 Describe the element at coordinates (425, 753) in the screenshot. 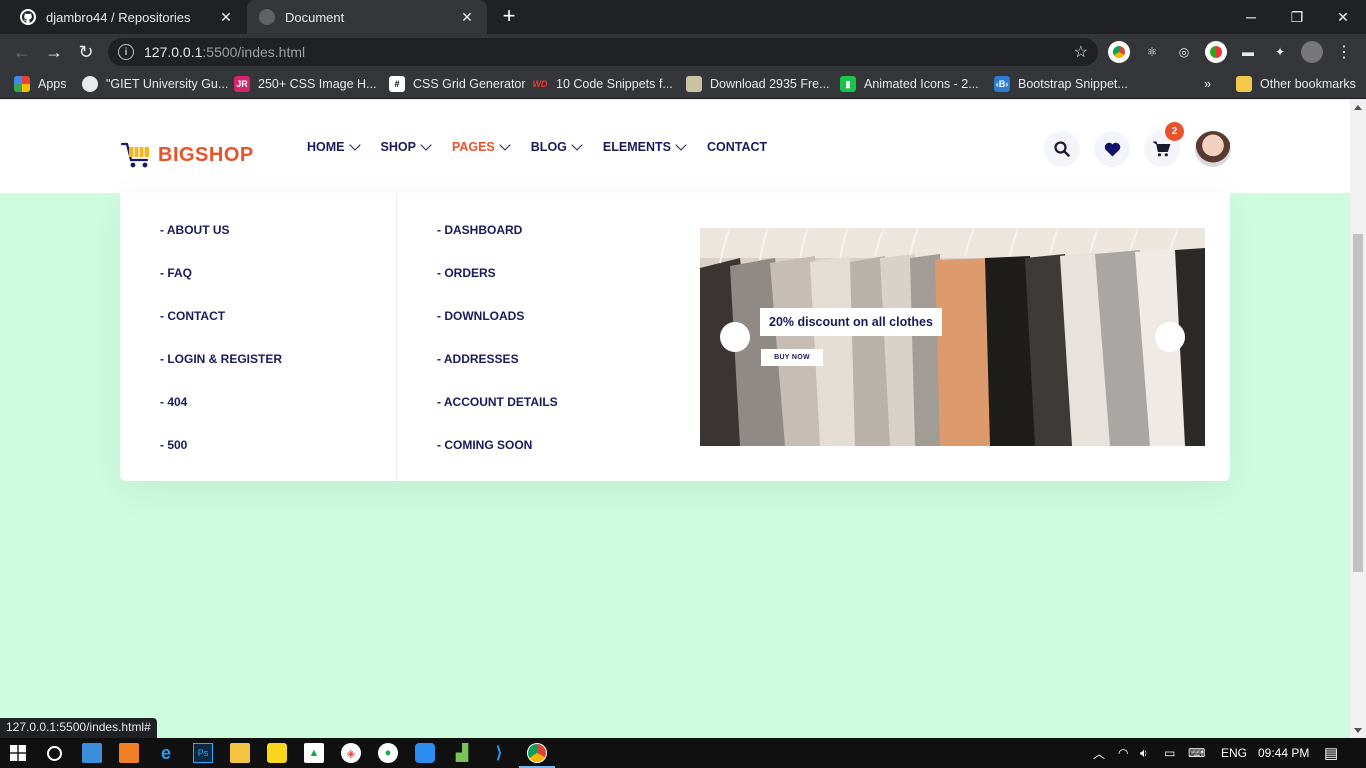

I see `taskbar-settings-app-icon` at that location.